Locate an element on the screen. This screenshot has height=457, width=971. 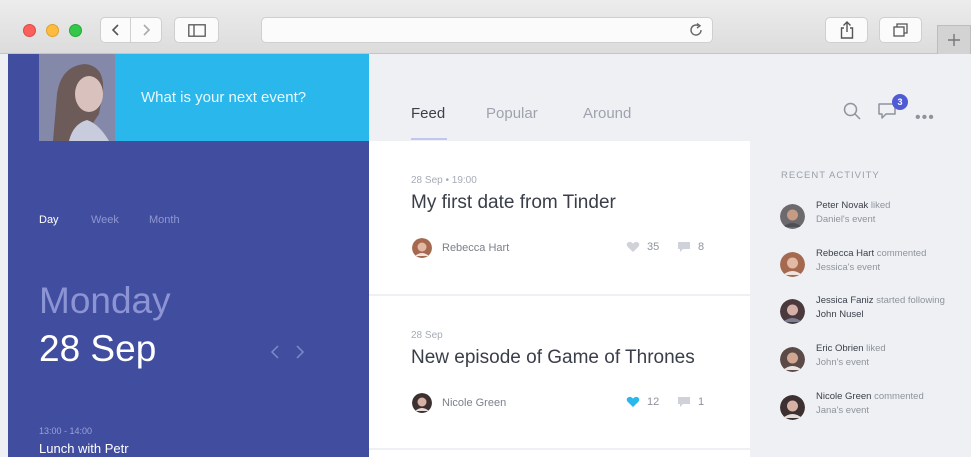
activity-user: Nicole Green is located at coordinates (843, 396).